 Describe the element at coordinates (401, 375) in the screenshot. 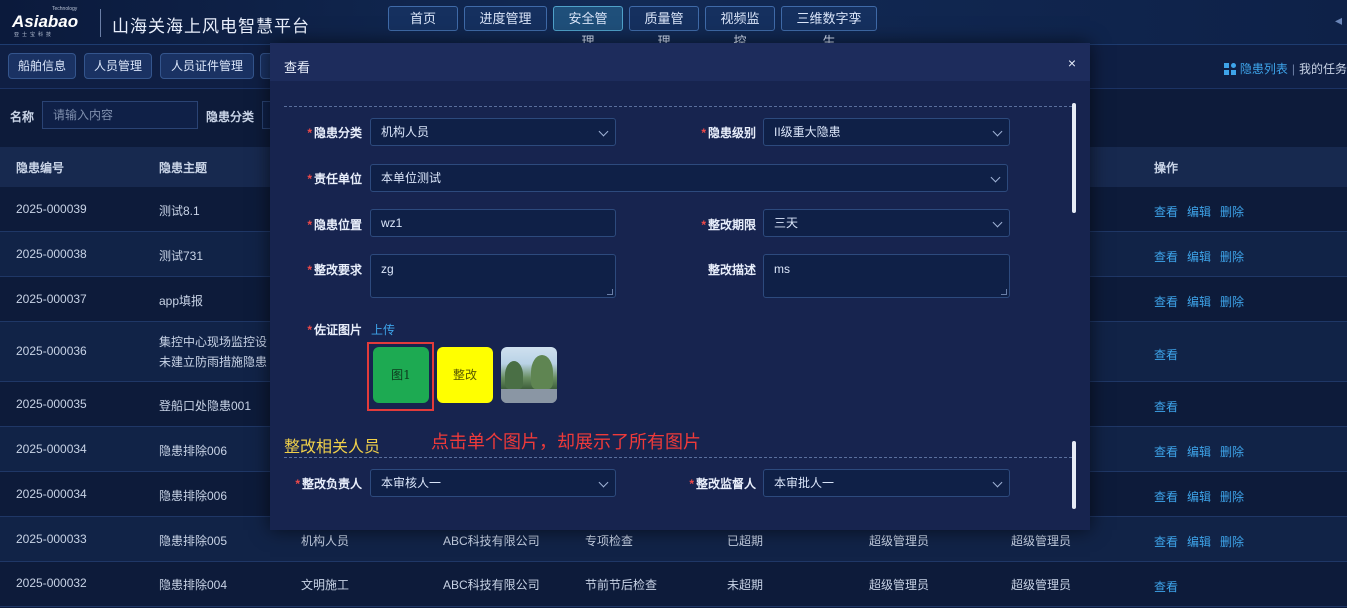

I see `evidence-thumbnail-1: 图1` at that location.